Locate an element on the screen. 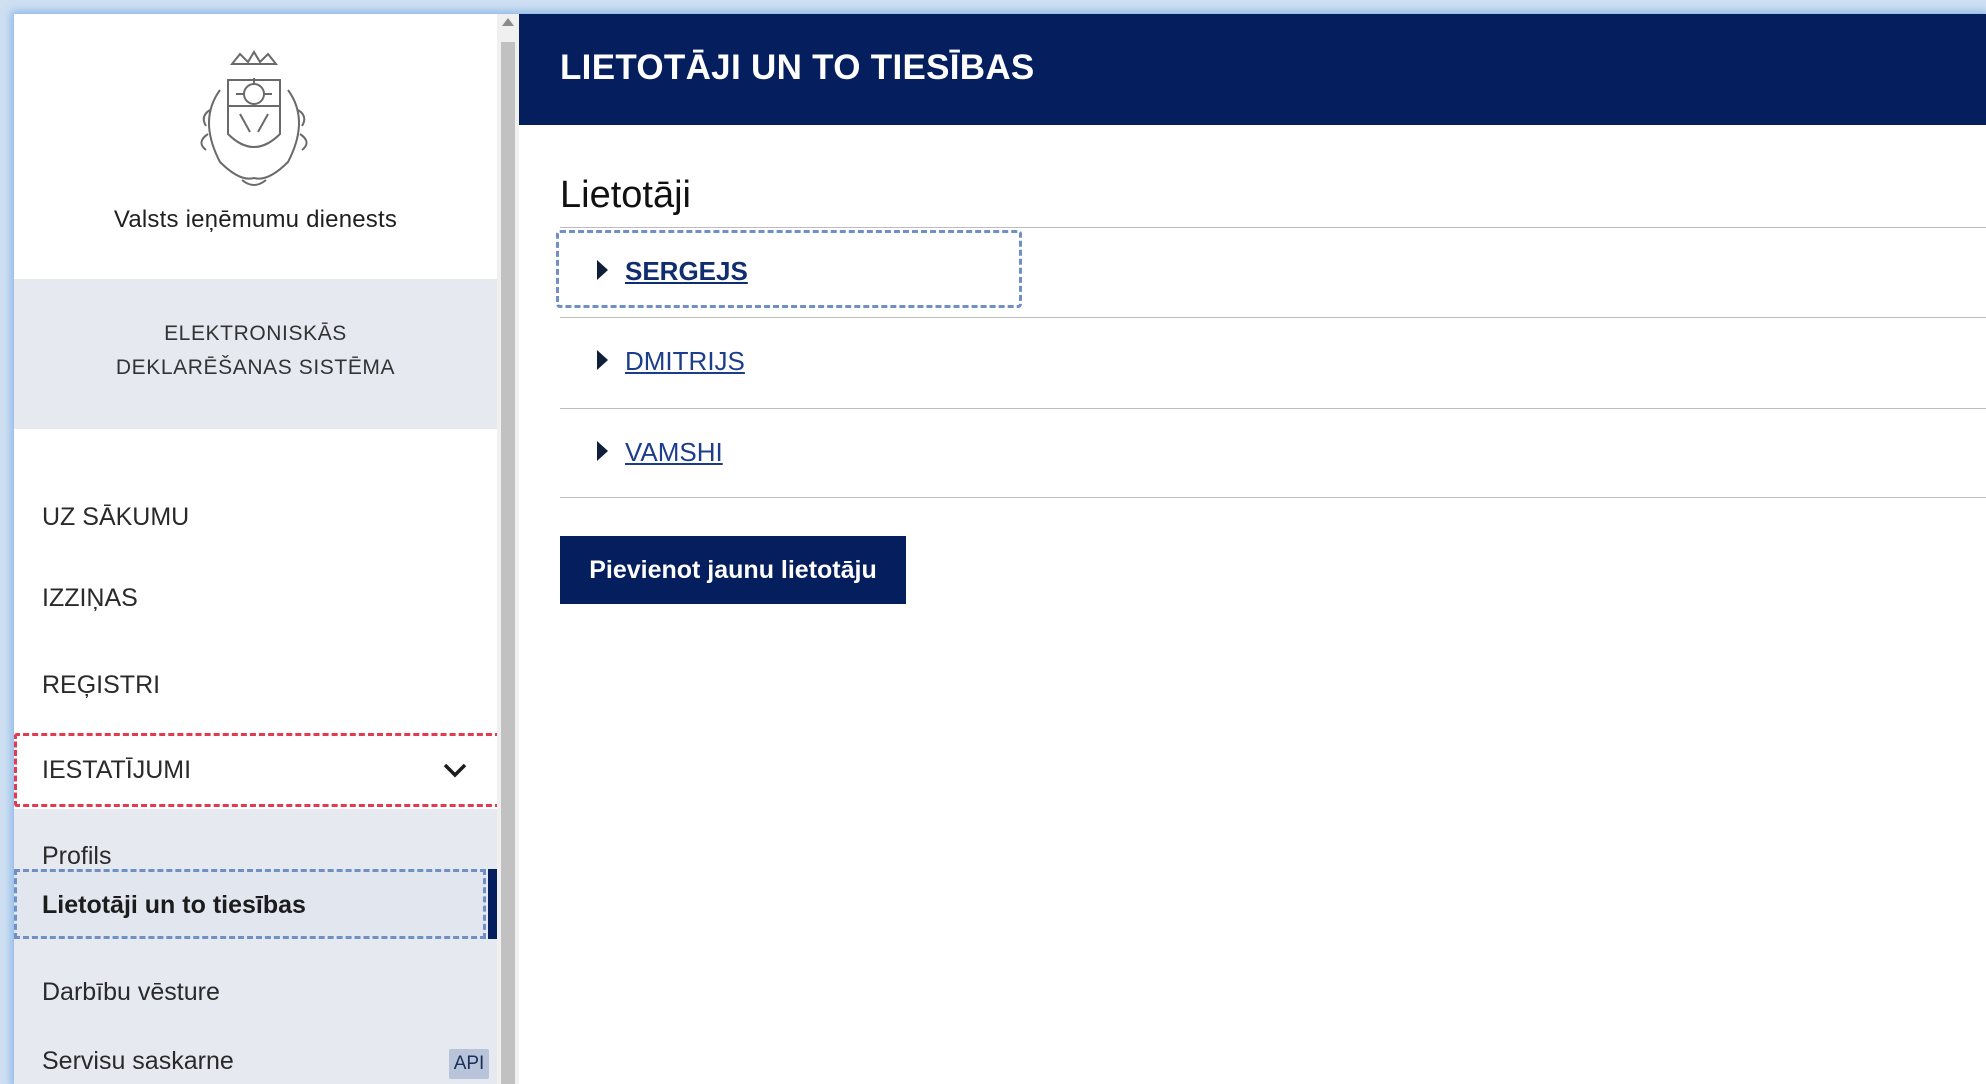 Image resolution: width=1986 pixels, height=1084 pixels. coat-of-arms-logo is located at coordinates (254, 118).